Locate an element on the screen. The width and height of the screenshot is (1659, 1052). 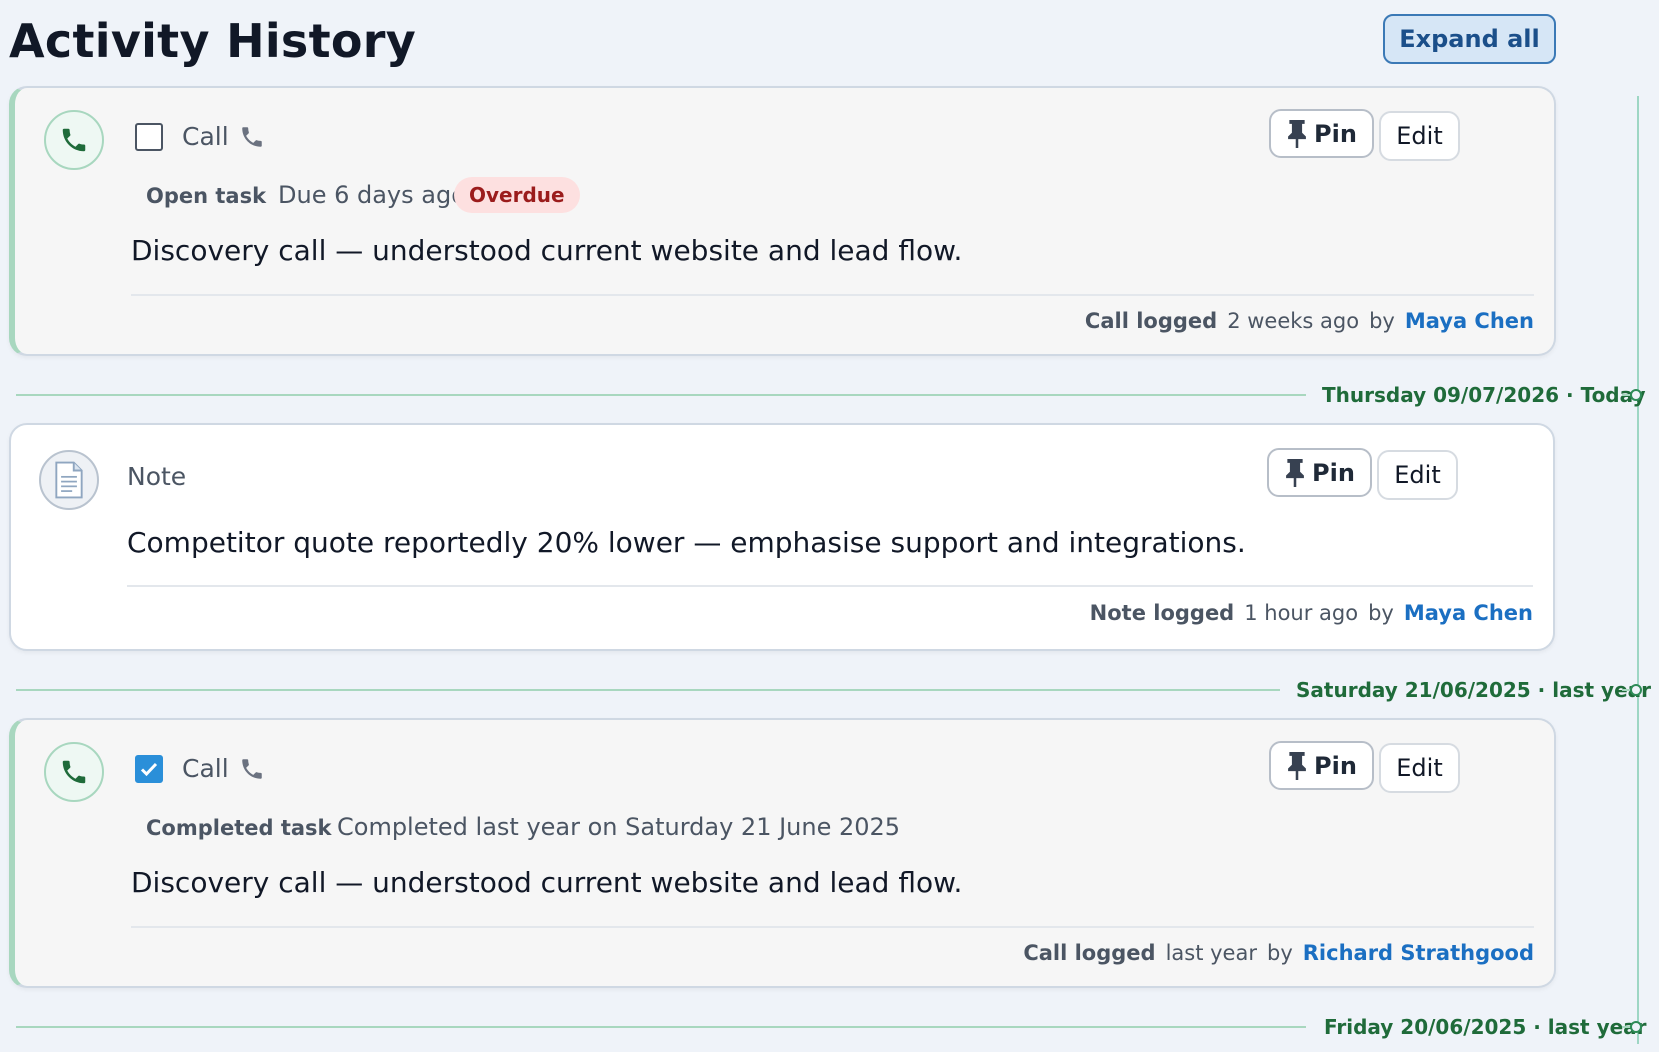
activity-type-label: Note is located at coordinates (157, 476).